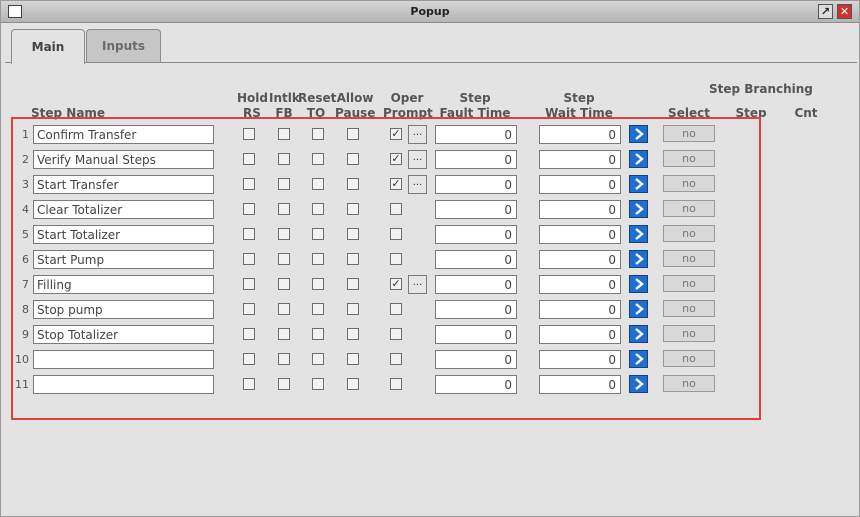 This screenshot has height=517, width=860. Describe the element at coordinates (123, 284) in the screenshot. I see `step-name-field: Filling` at that location.